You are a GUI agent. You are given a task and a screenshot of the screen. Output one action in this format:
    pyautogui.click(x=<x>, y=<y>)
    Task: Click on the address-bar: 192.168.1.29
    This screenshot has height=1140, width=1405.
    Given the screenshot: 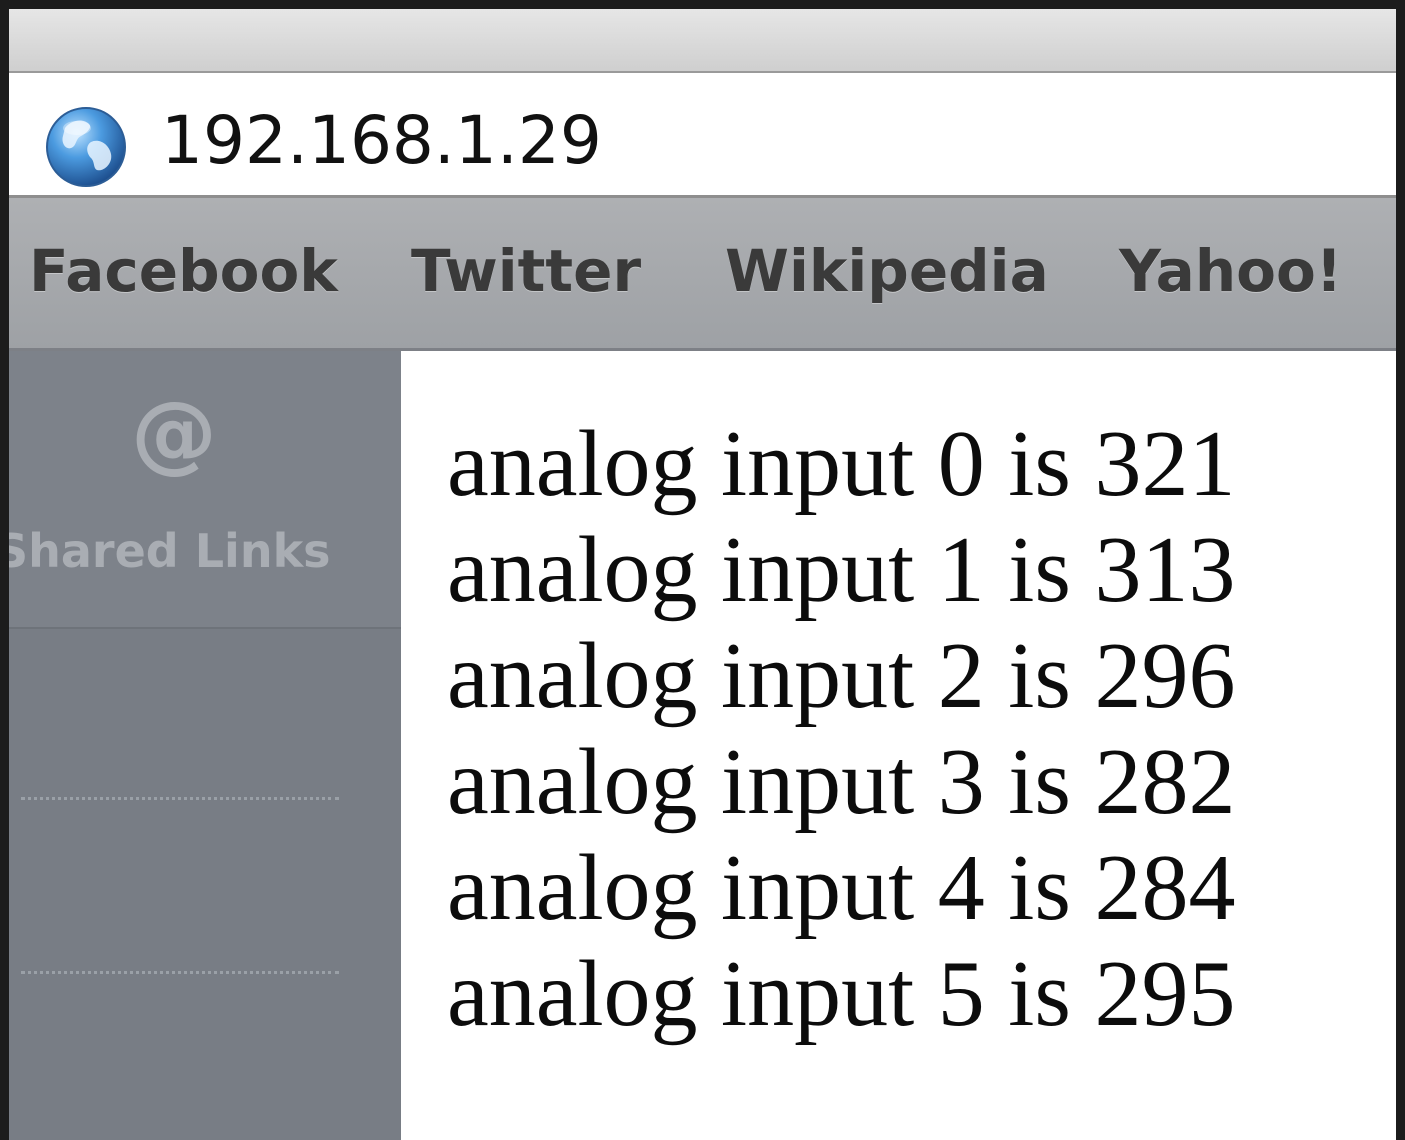 What is the action you would take?
    pyautogui.click(x=702, y=135)
    